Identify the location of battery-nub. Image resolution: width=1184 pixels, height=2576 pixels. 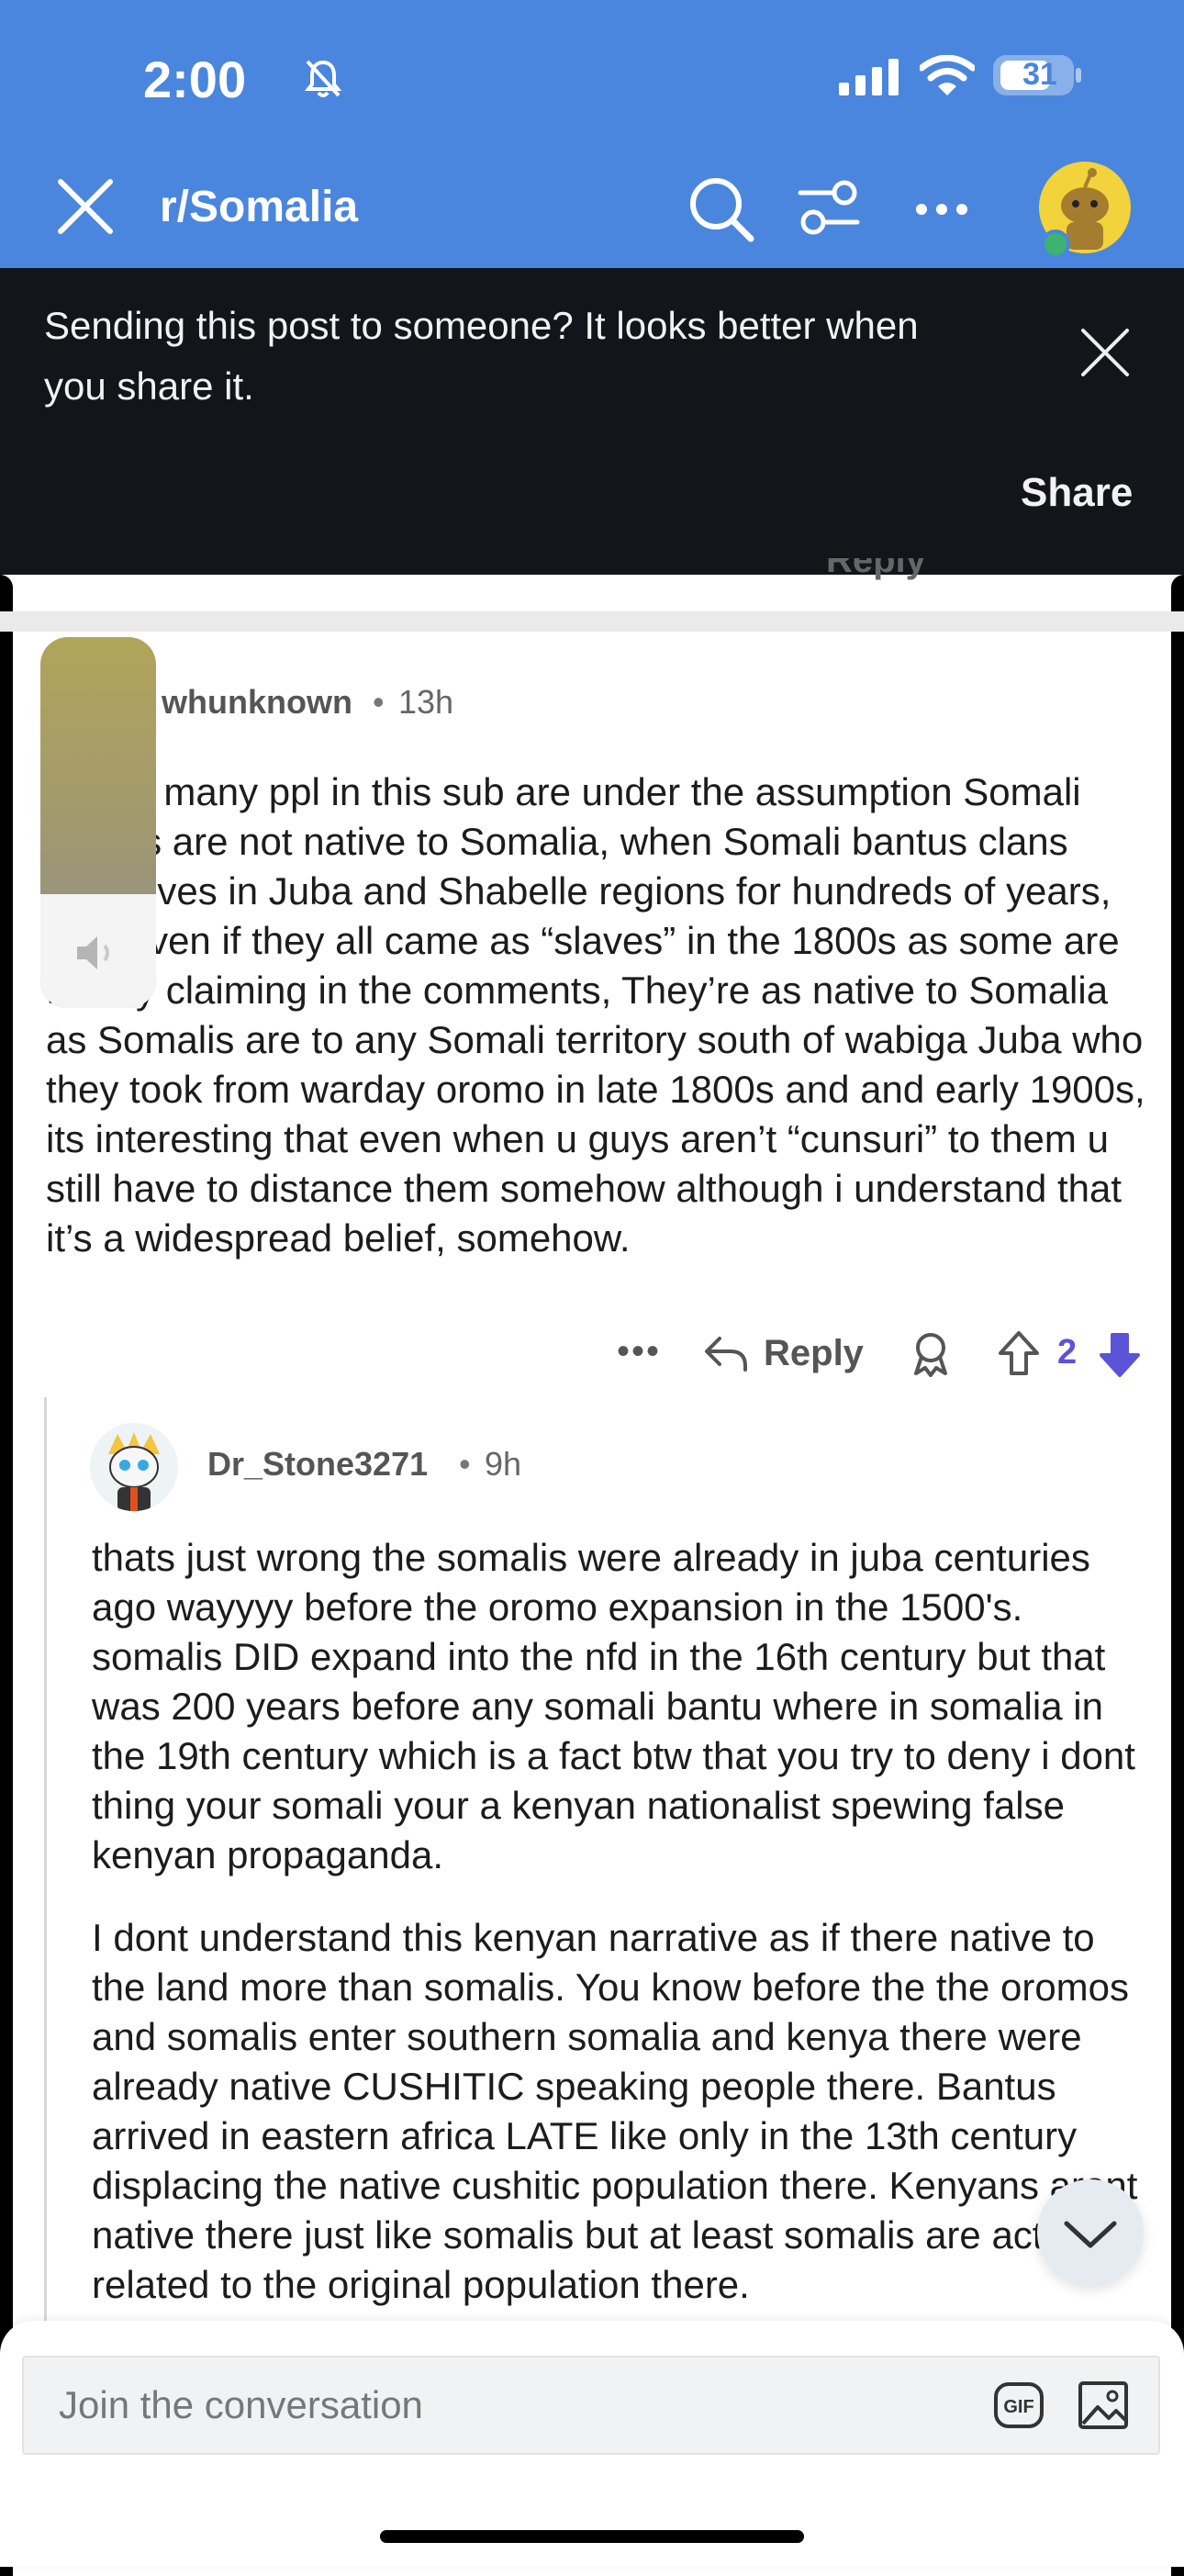
(1078, 75).